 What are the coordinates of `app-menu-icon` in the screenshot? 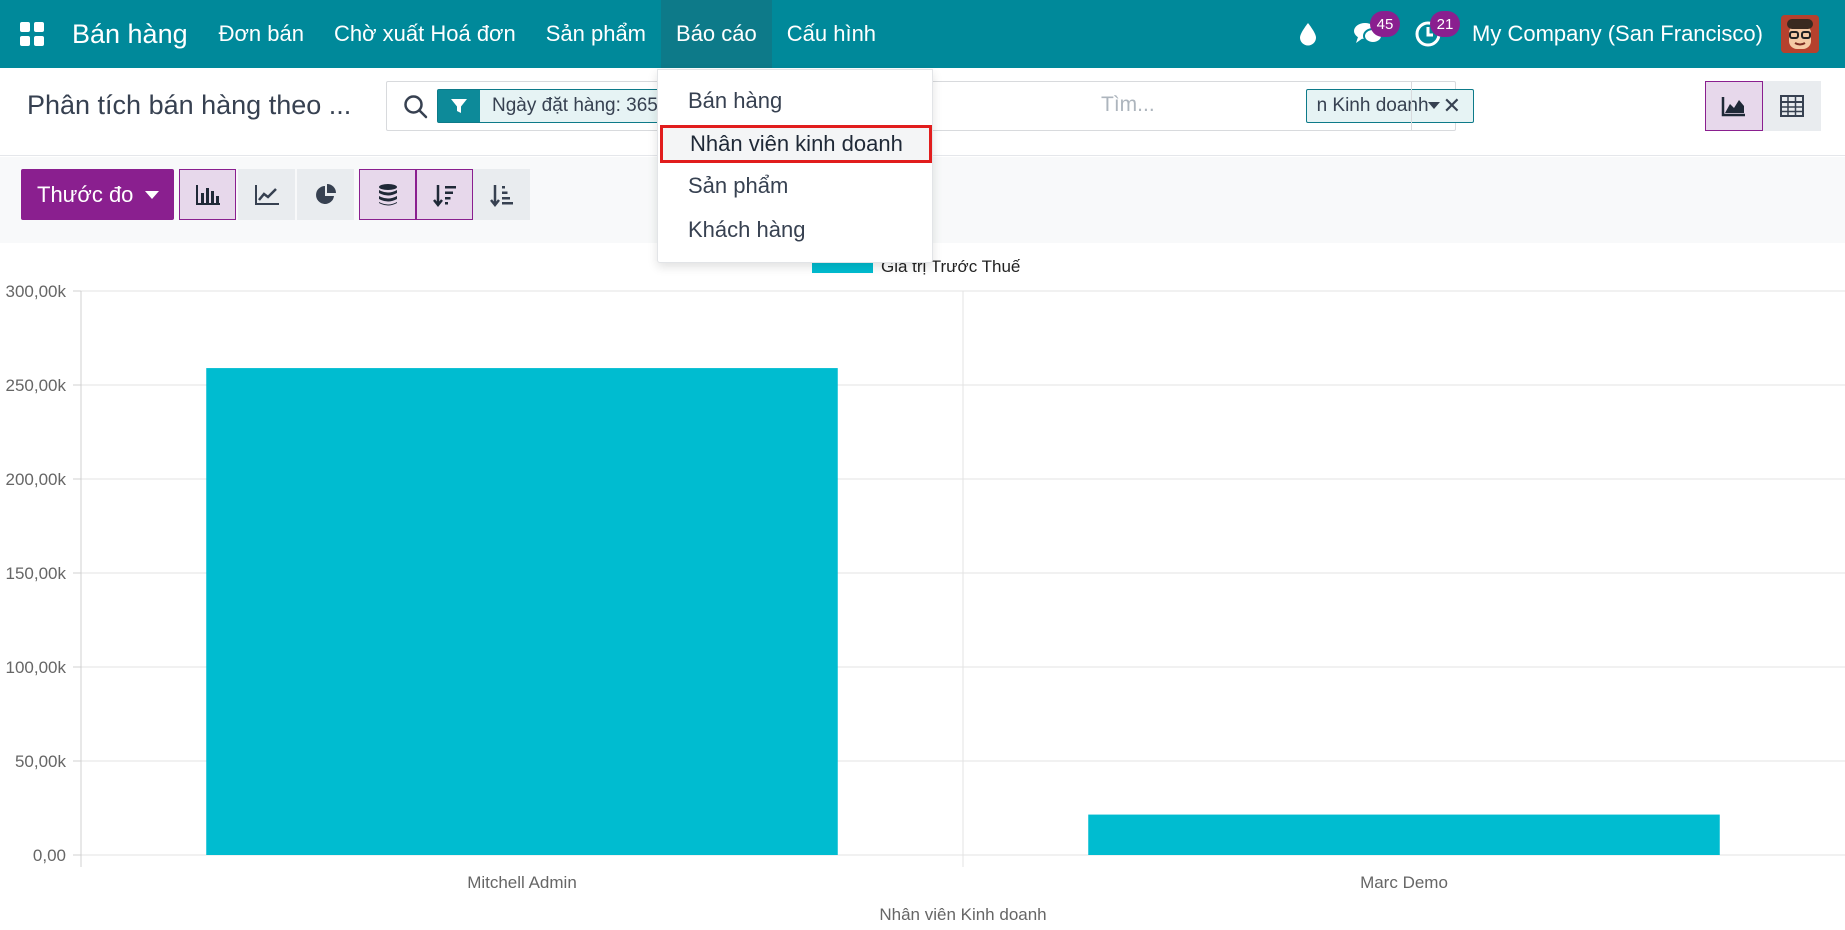 It's located at (32, 34).